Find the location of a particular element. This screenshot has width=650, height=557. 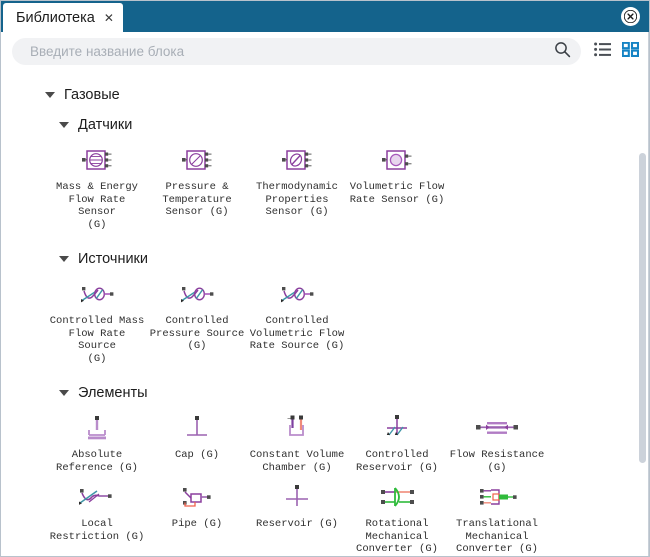

block-item: Controlled Pressure Source (G) is located at coordinates (197, 321).